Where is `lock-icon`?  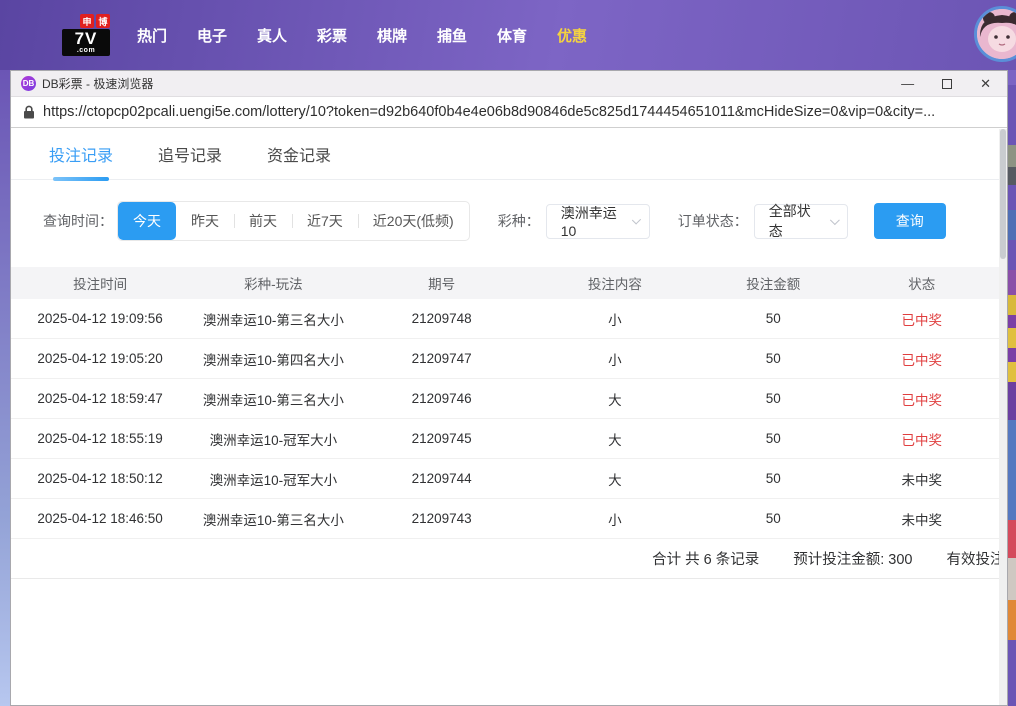
lock-icon is located at coordinates (29, 112).